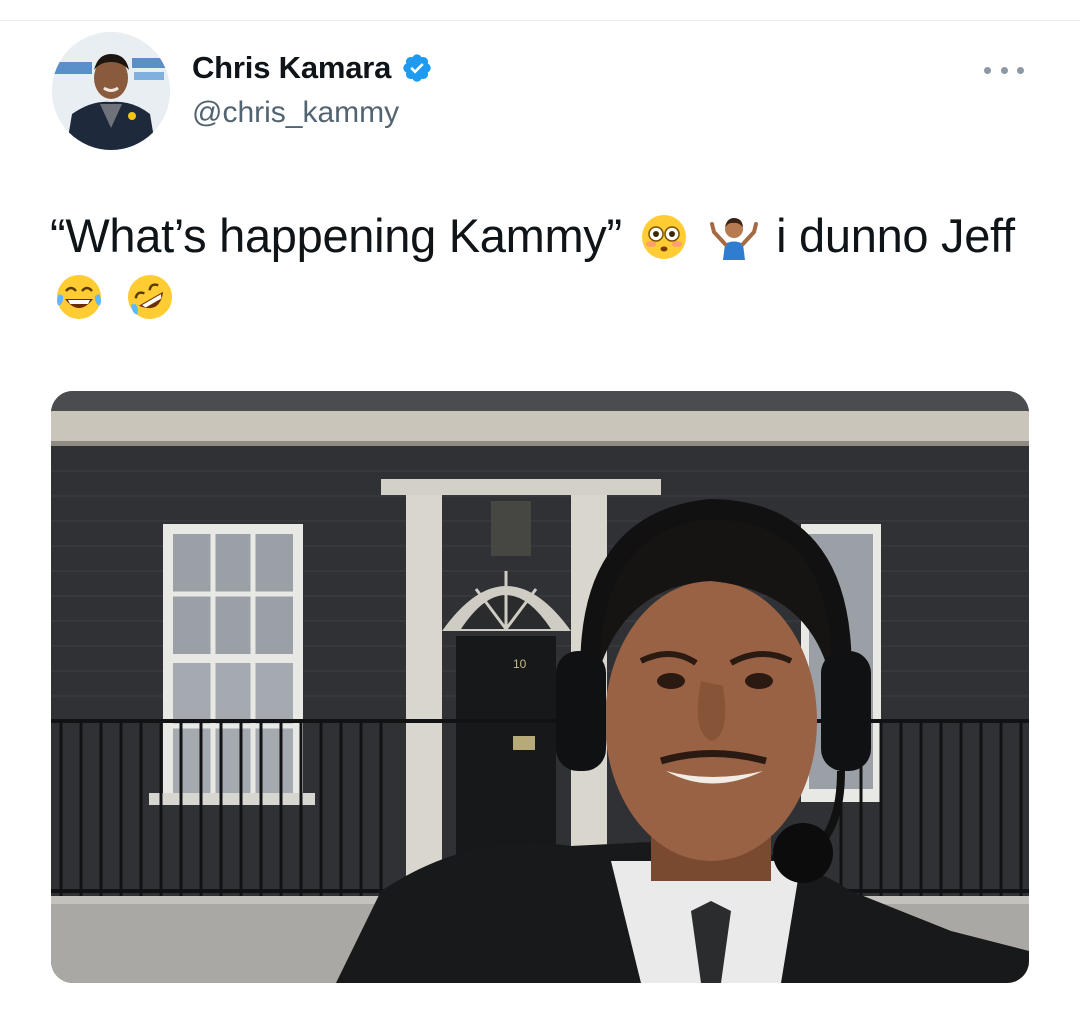 The height and width of the screenshot is (1016, 1080). Describe the element at coordinates (149, 297) in the screenshot. I see `rolling-on-the-floor-laughing-icon` at that location.